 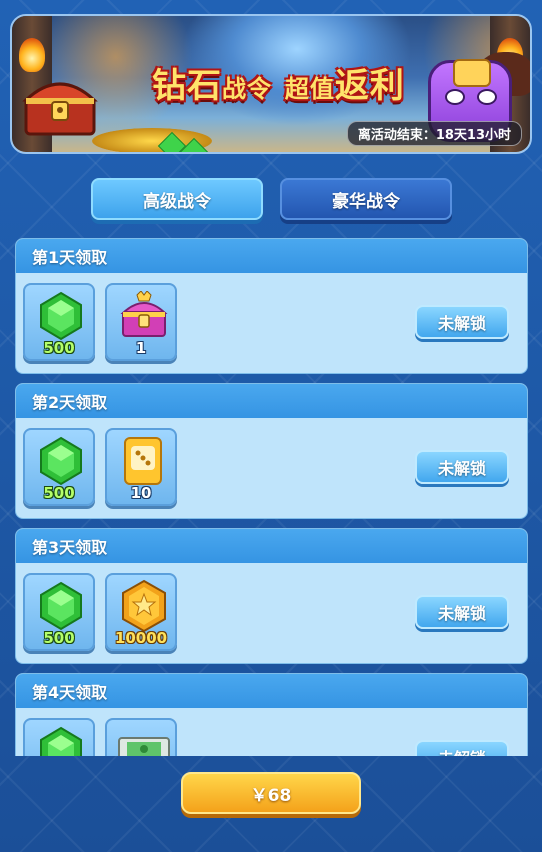 I want to click on reward-slot: 1, so click(x=141, y=322).